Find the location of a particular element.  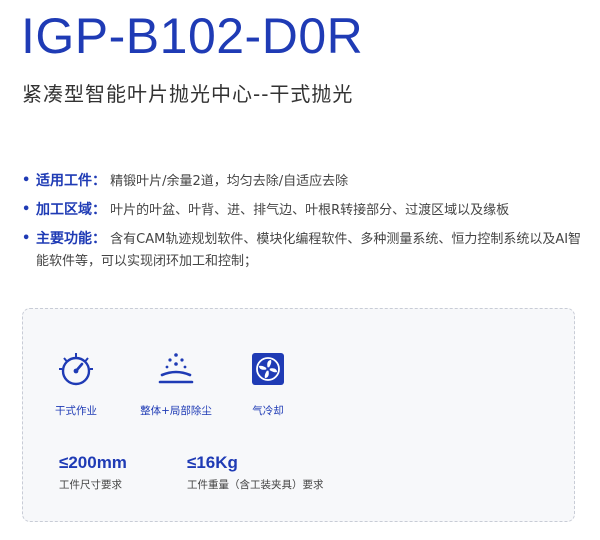

feature-icon-dry: 干式作业 is located at coordinates (76, 383).